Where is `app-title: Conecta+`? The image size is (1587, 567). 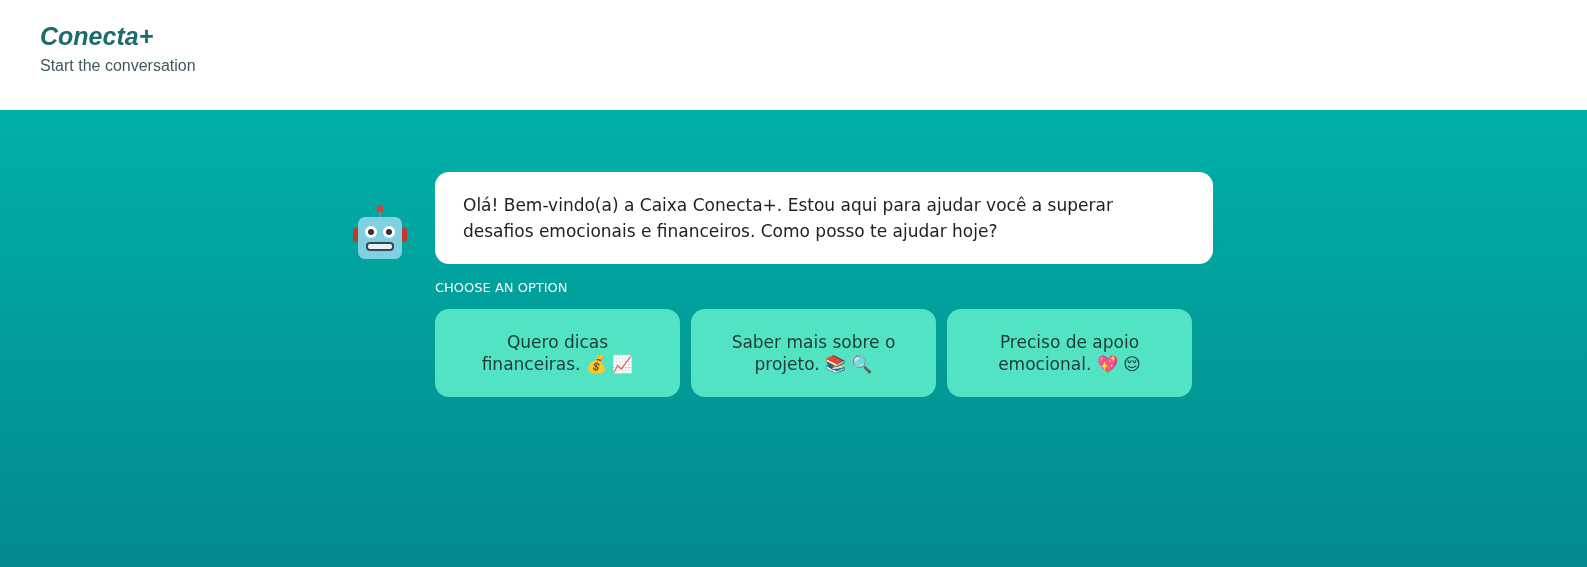 app-title: Conecta+ is located at coordinates (97, 36).